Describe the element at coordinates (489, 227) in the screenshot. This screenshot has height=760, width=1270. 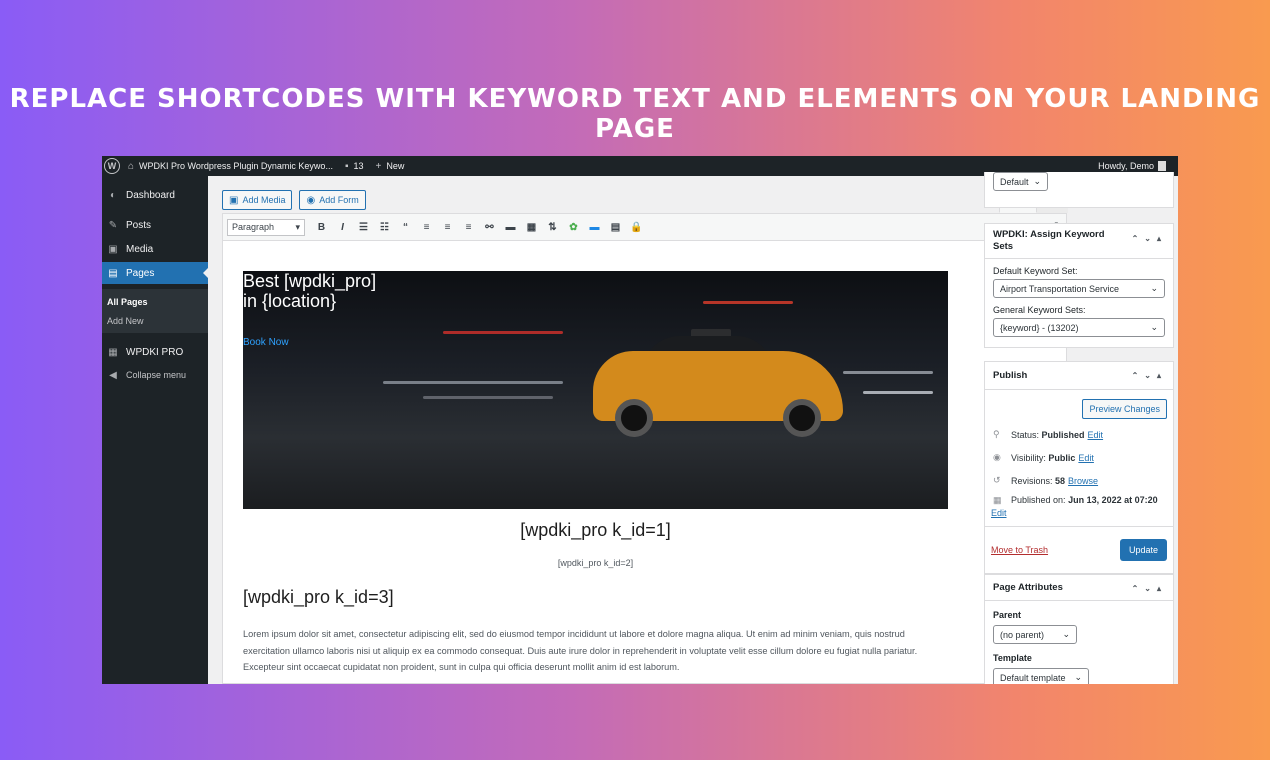
I see `link-icon: ⚯` at that location.